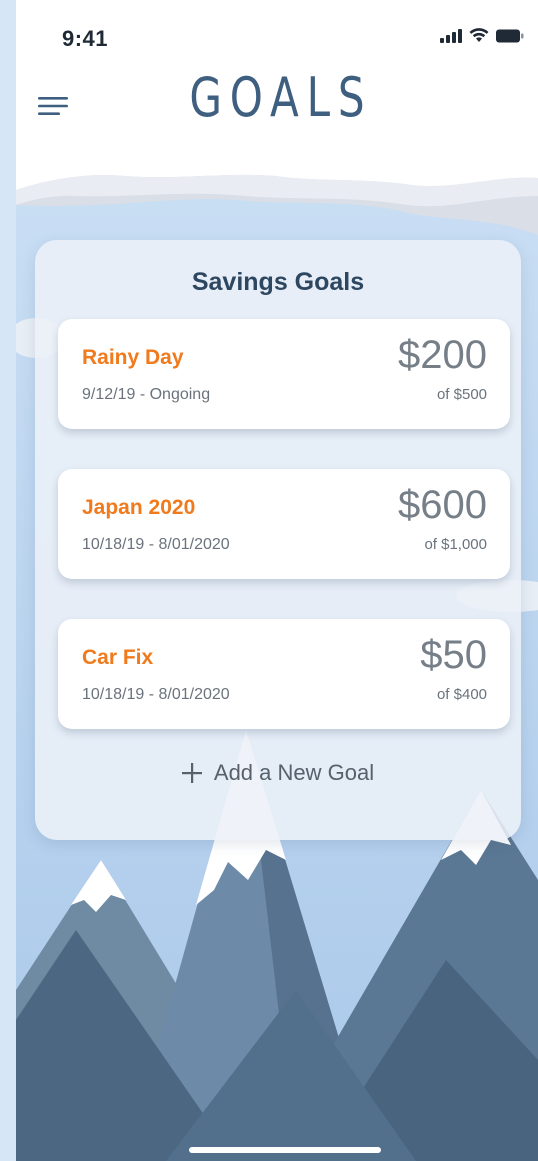 Image resolution: width=538 pixels, height=1161 pixels. What do you see at coordinates (146, 394) in the screenshot?
I see `goal-dates: 9/12/19 - Ongoing` at bounding box center [146, 394].